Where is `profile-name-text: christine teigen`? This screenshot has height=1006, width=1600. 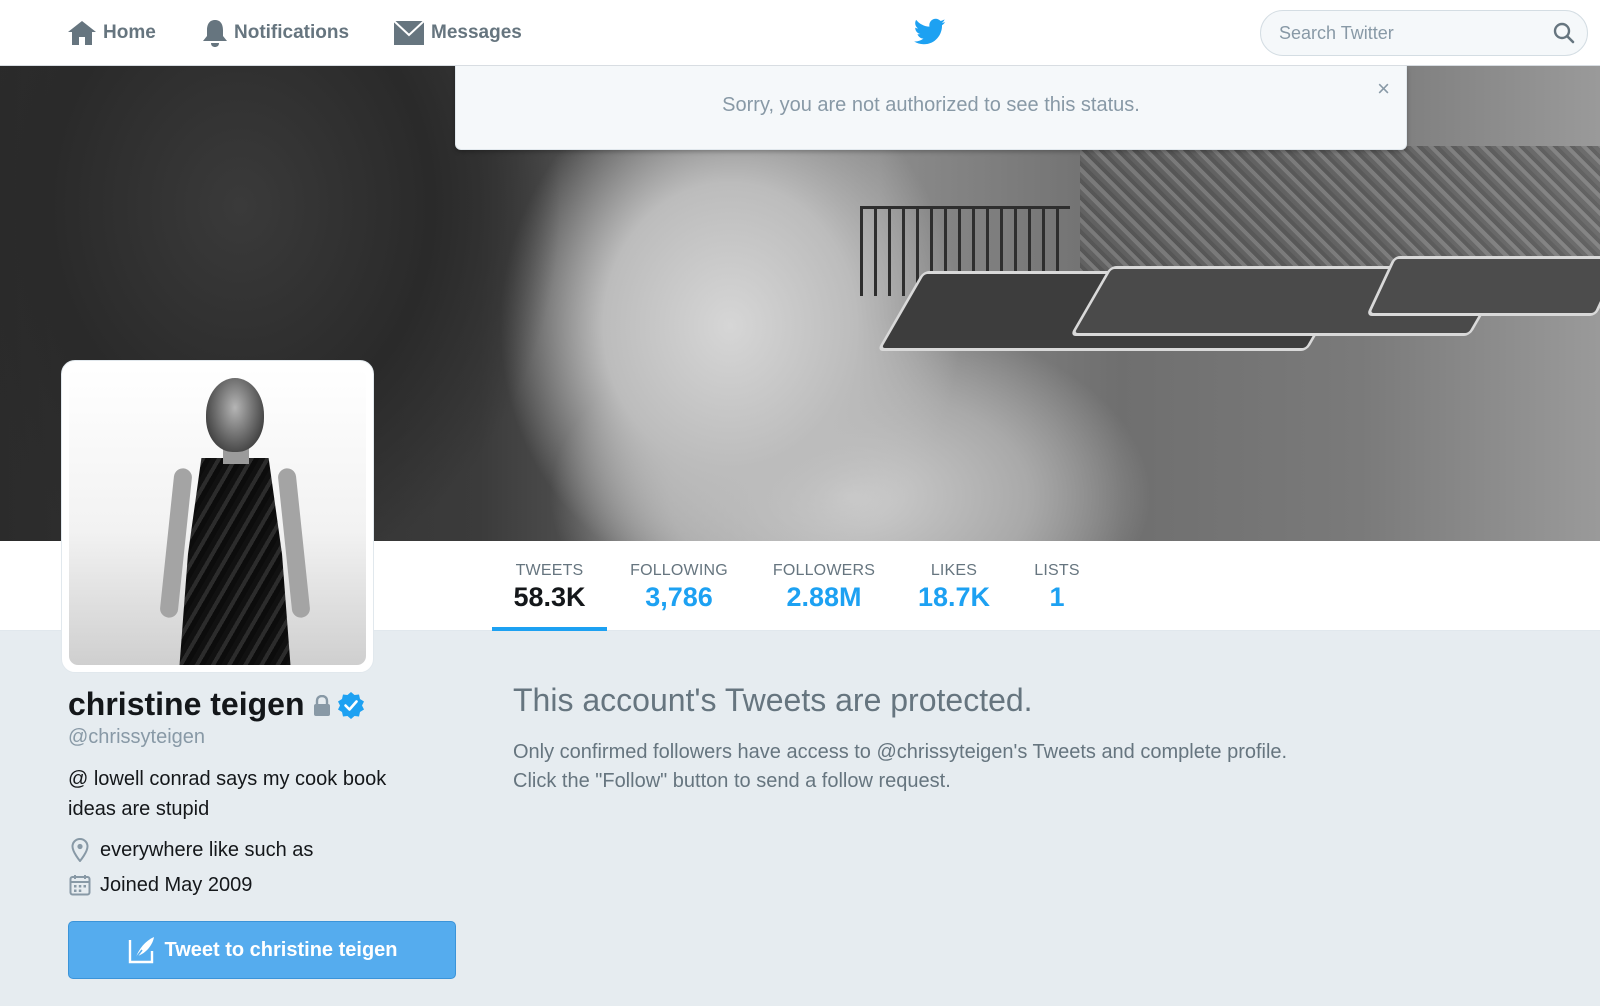
profile-name-text: christine teigen is located at coordinates (186, 704).